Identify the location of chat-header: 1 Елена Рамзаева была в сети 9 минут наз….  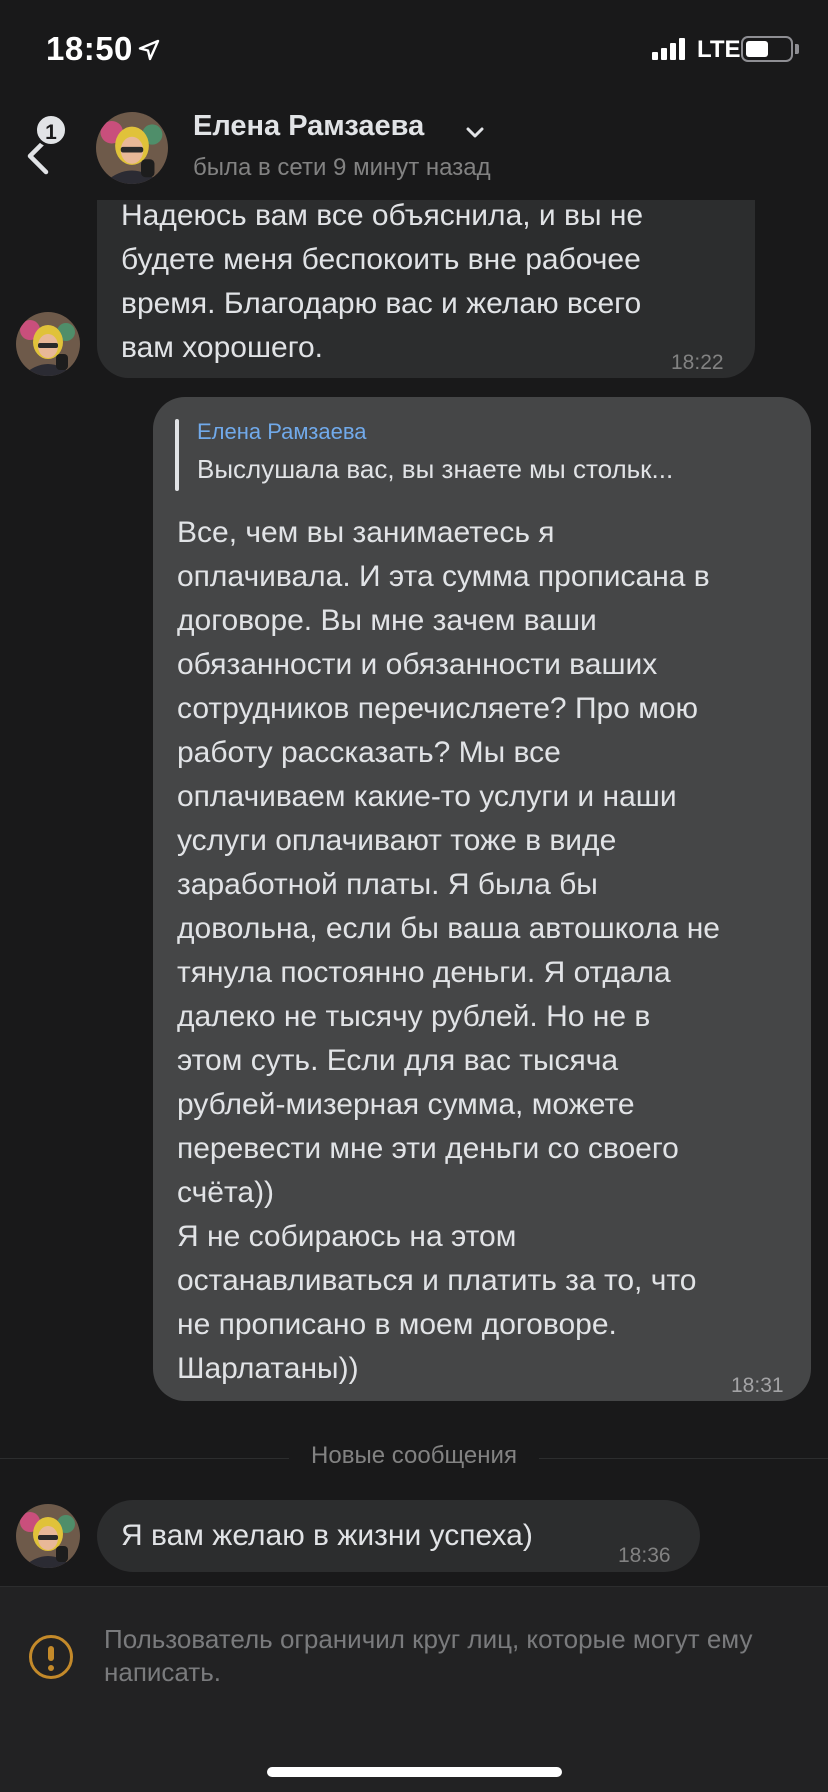
(414, 150).